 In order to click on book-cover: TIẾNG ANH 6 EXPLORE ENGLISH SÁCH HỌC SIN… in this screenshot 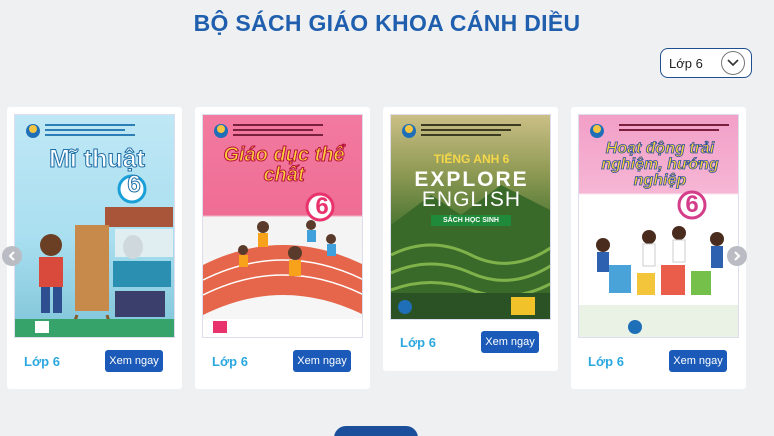, I will do `click(470, 217)`.